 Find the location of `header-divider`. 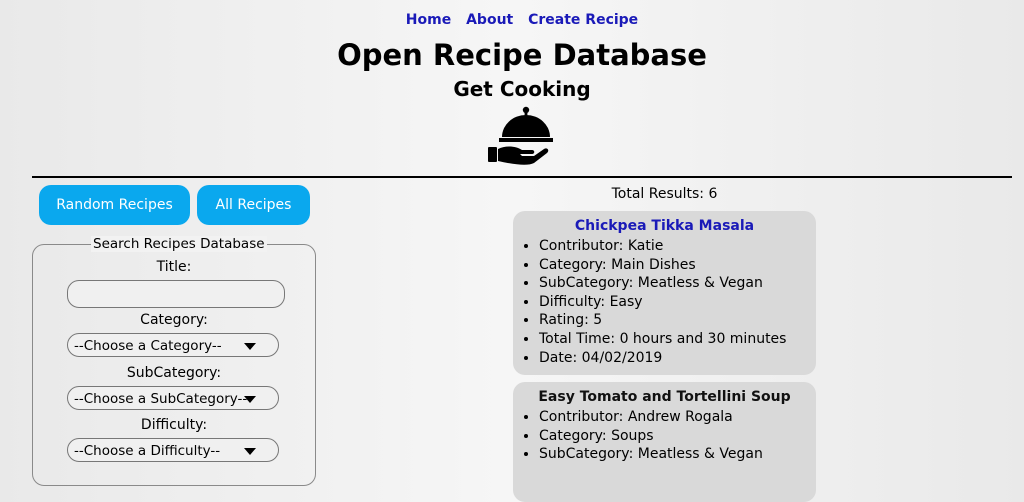

header-divider is located at coordinates (522, 177).